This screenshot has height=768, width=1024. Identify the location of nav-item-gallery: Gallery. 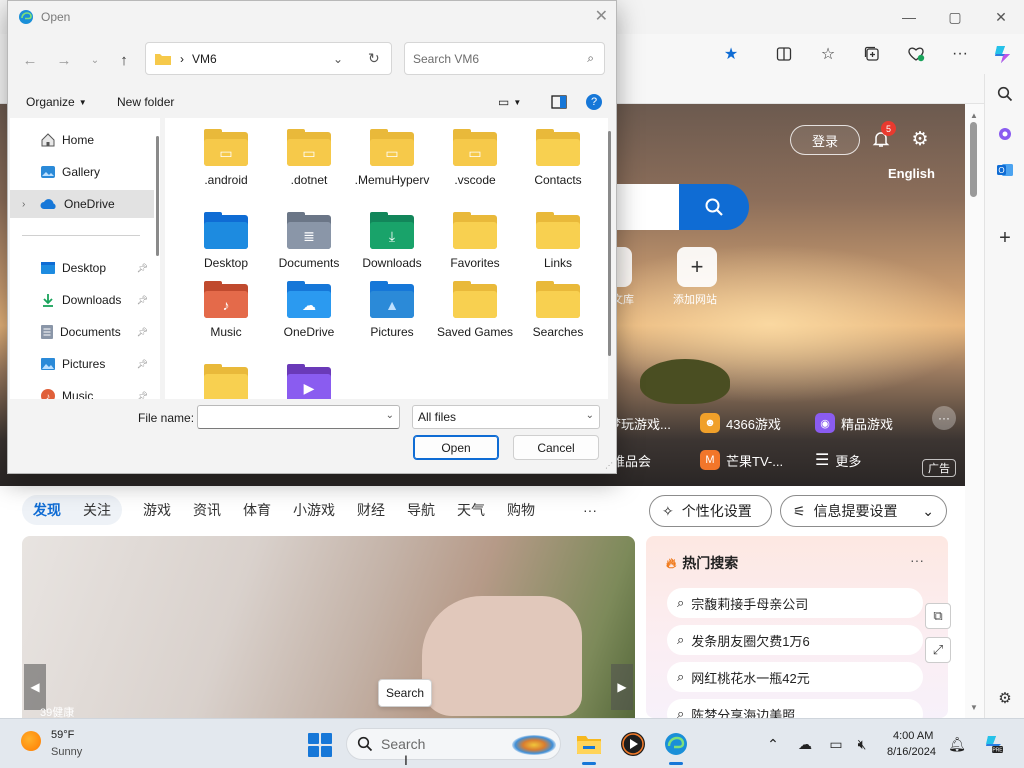
(82, 172).